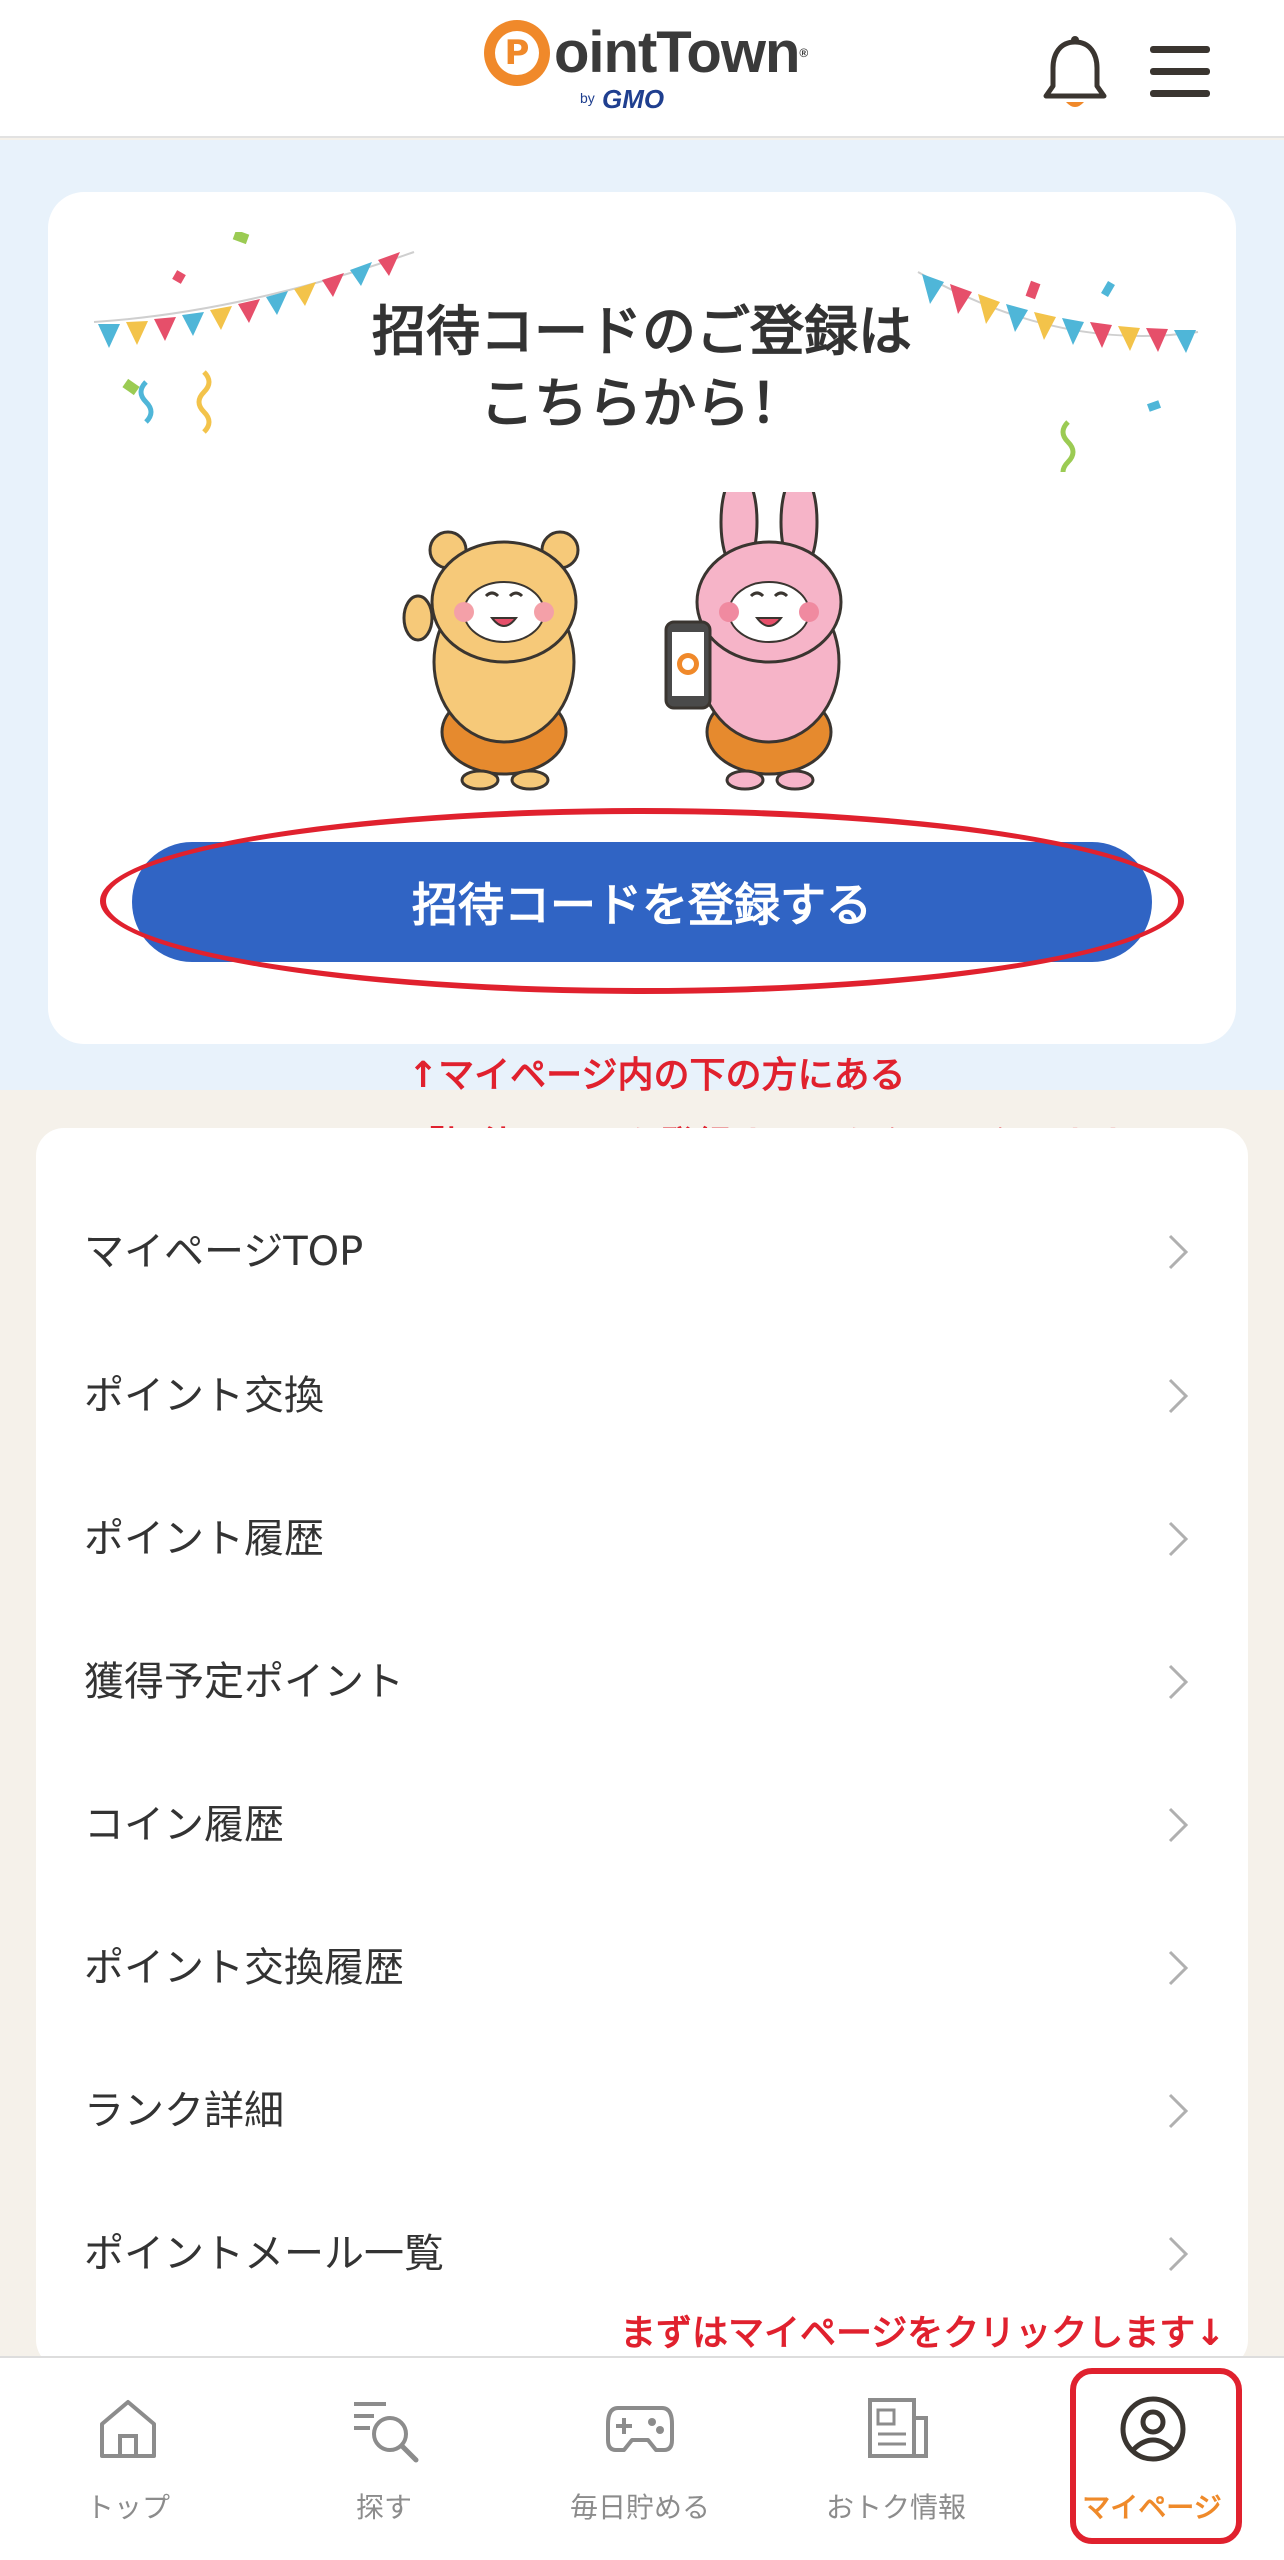  I want to click on nav-item-search: 探す, so click(384, 2459).